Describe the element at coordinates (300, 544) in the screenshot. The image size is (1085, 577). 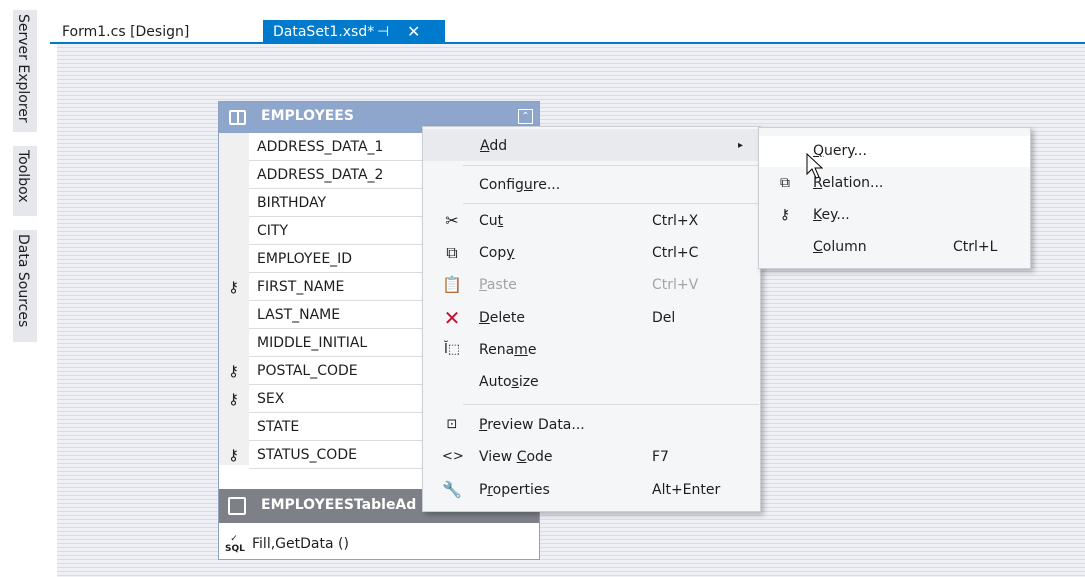
I see `query-method-label: Fill,GetData ()` at that location.